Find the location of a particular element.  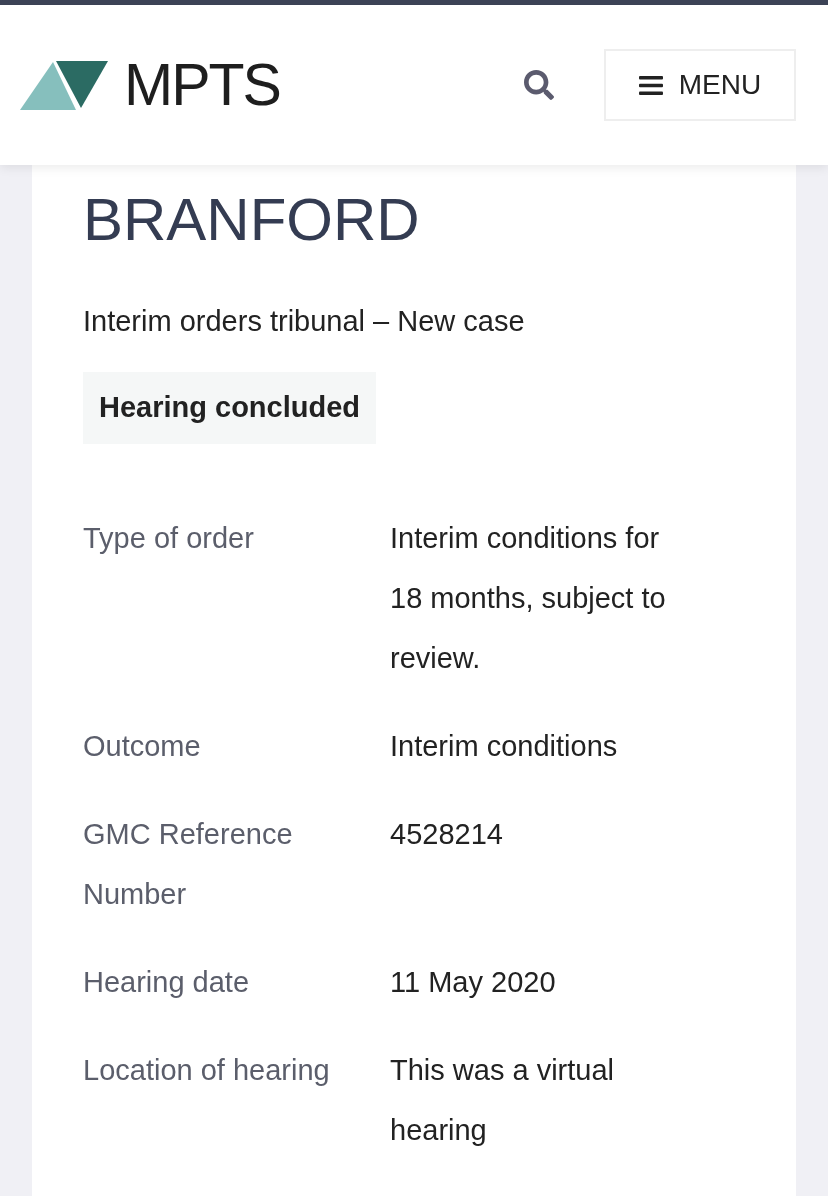

menu-button: MENU is located at coordinates (700, 85).